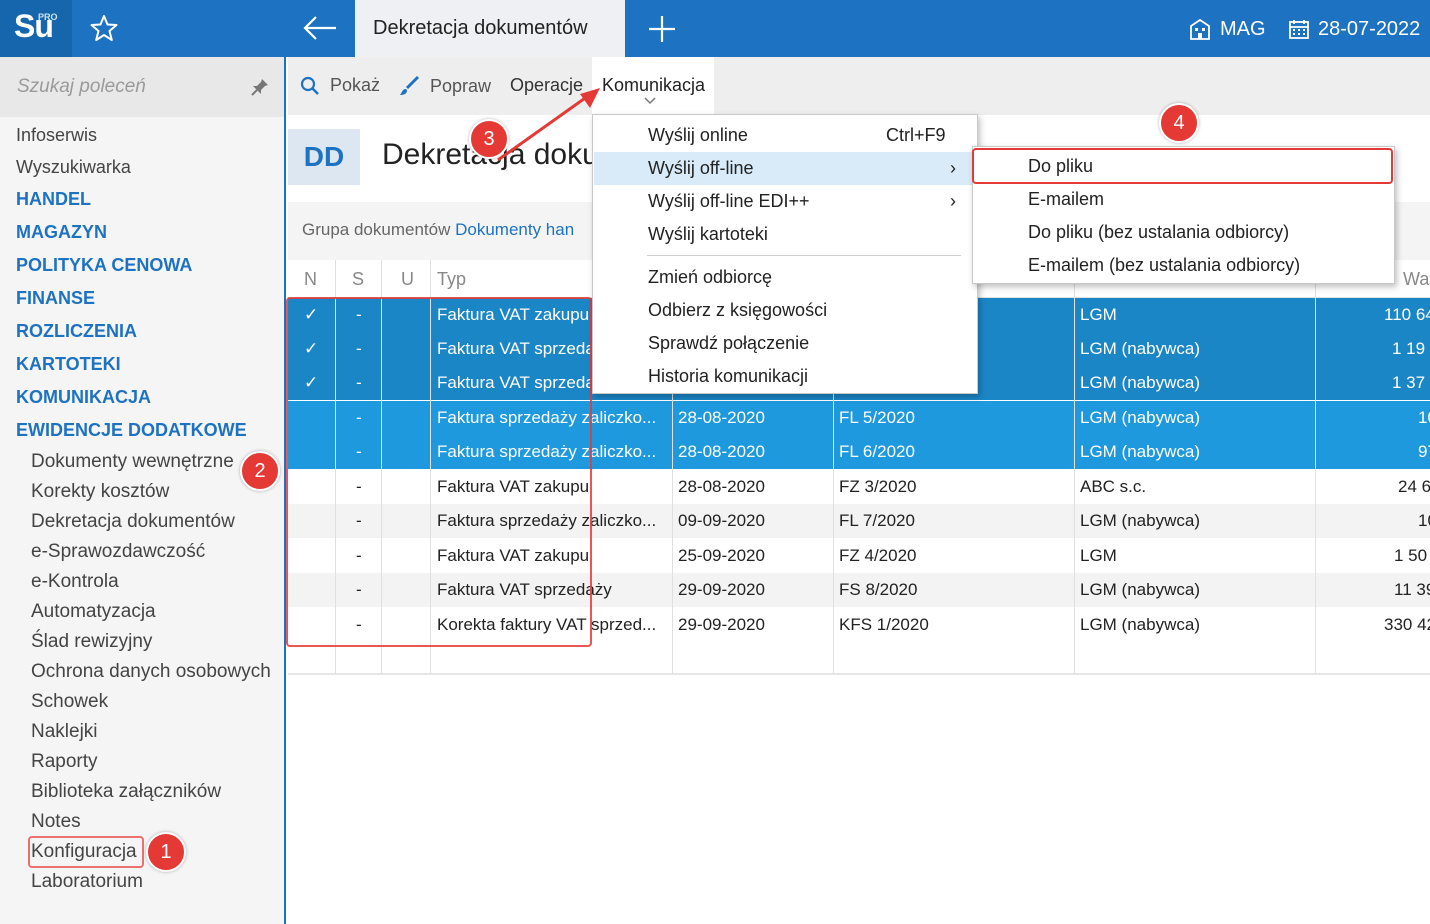 The height and width of the screenshot is (924, 1430). I want to click on menu-item-send-cards: Wyślij kartoteki, so click(785, 234).